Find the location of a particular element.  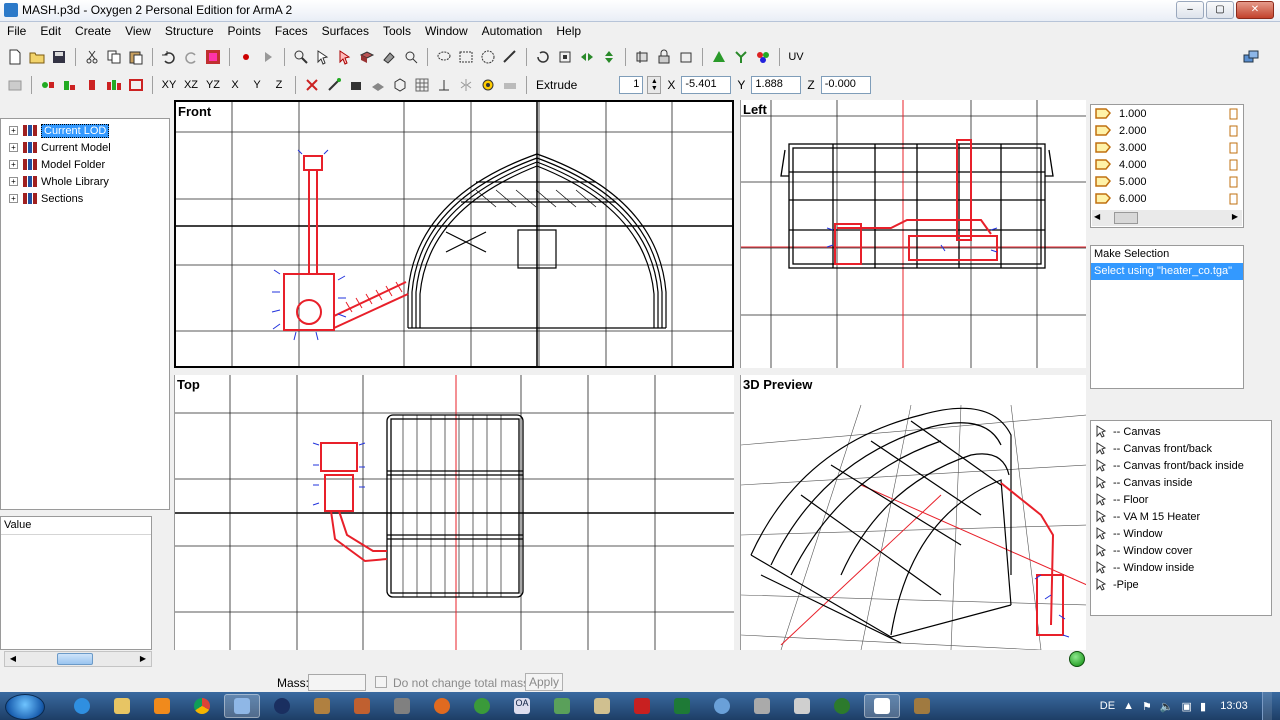

media-player-taskbar-icon is located at coordinates (162, 706).